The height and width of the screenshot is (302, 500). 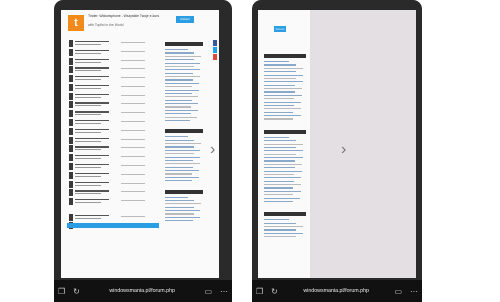 I want to click on more-icon: ⋯, so click(x=414, y=291).